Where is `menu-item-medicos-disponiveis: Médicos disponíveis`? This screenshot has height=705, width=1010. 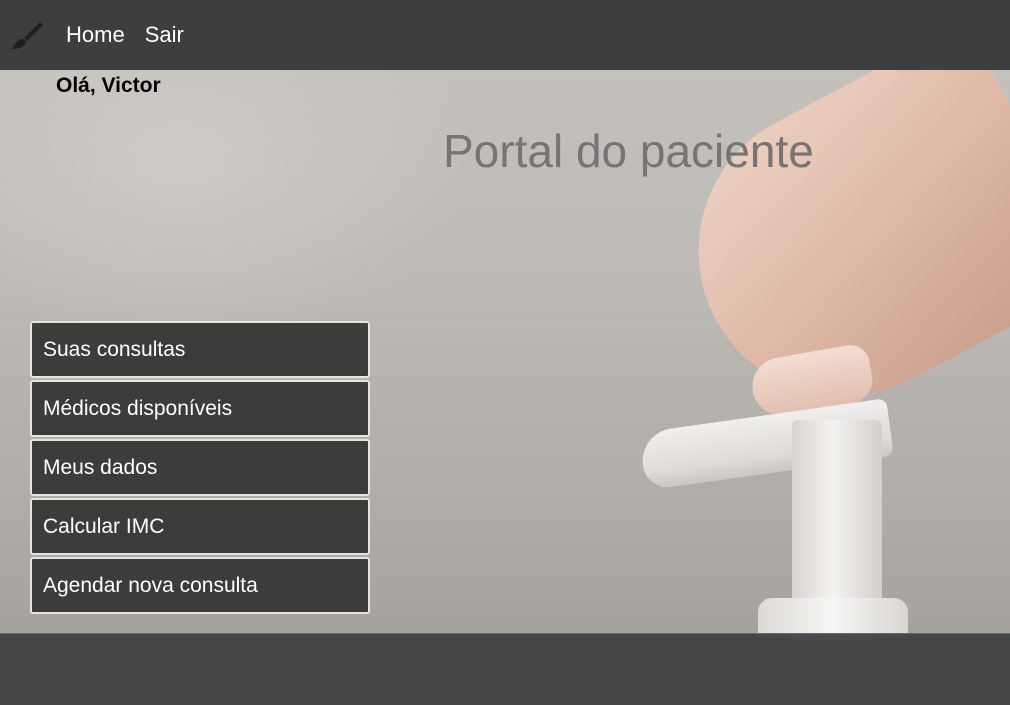 menu-item-medicos-disponiveis: Médicos disponíveis is located at coordinates (200, 408).